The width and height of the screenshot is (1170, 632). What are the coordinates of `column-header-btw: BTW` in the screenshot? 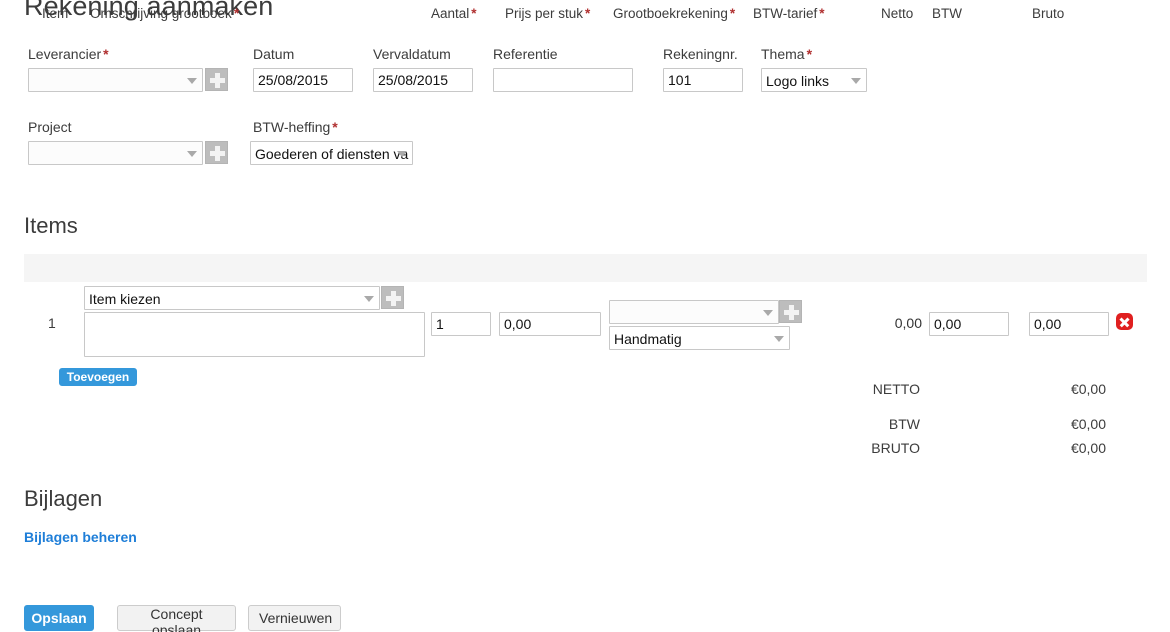 It's located at (947, 13).